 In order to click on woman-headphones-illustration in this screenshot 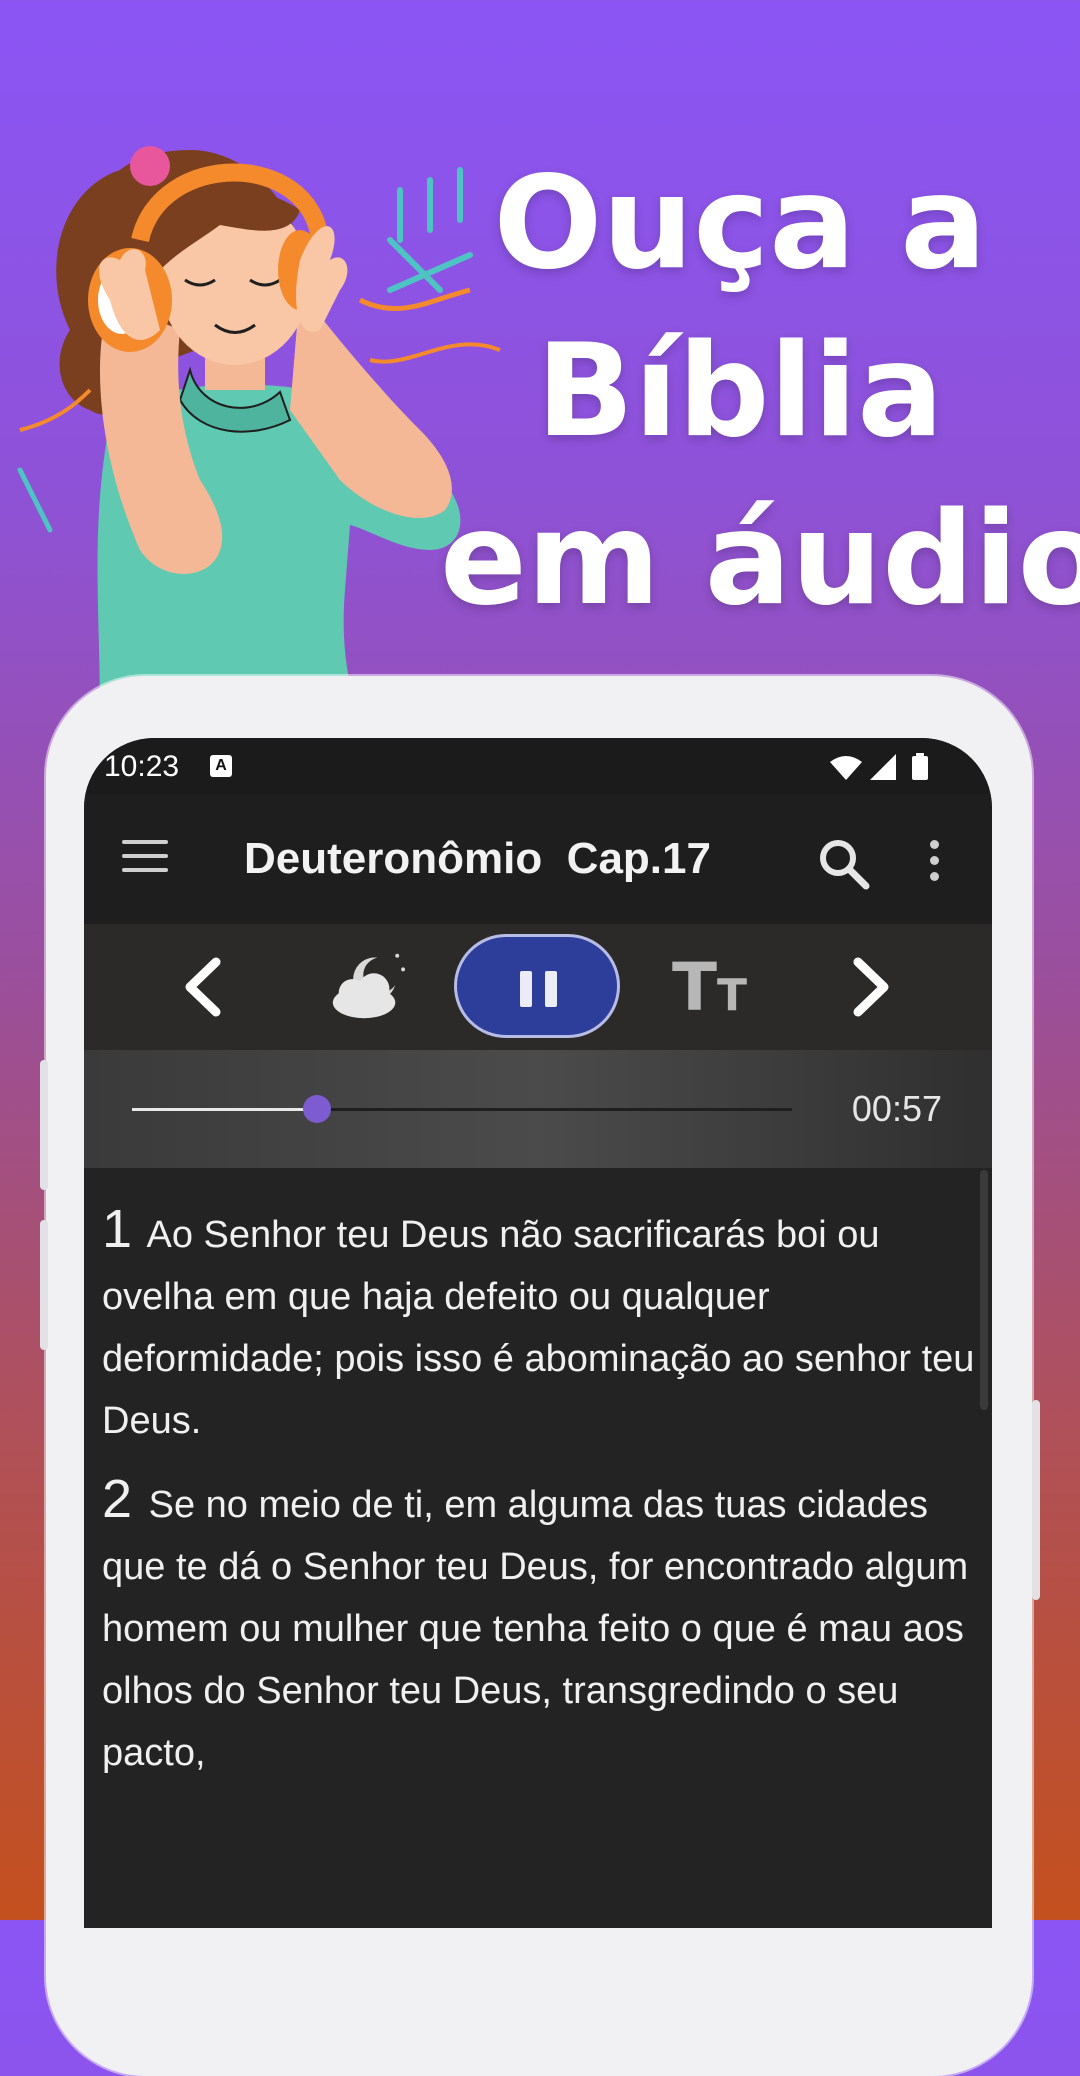, I will do `click(259, 433)`.